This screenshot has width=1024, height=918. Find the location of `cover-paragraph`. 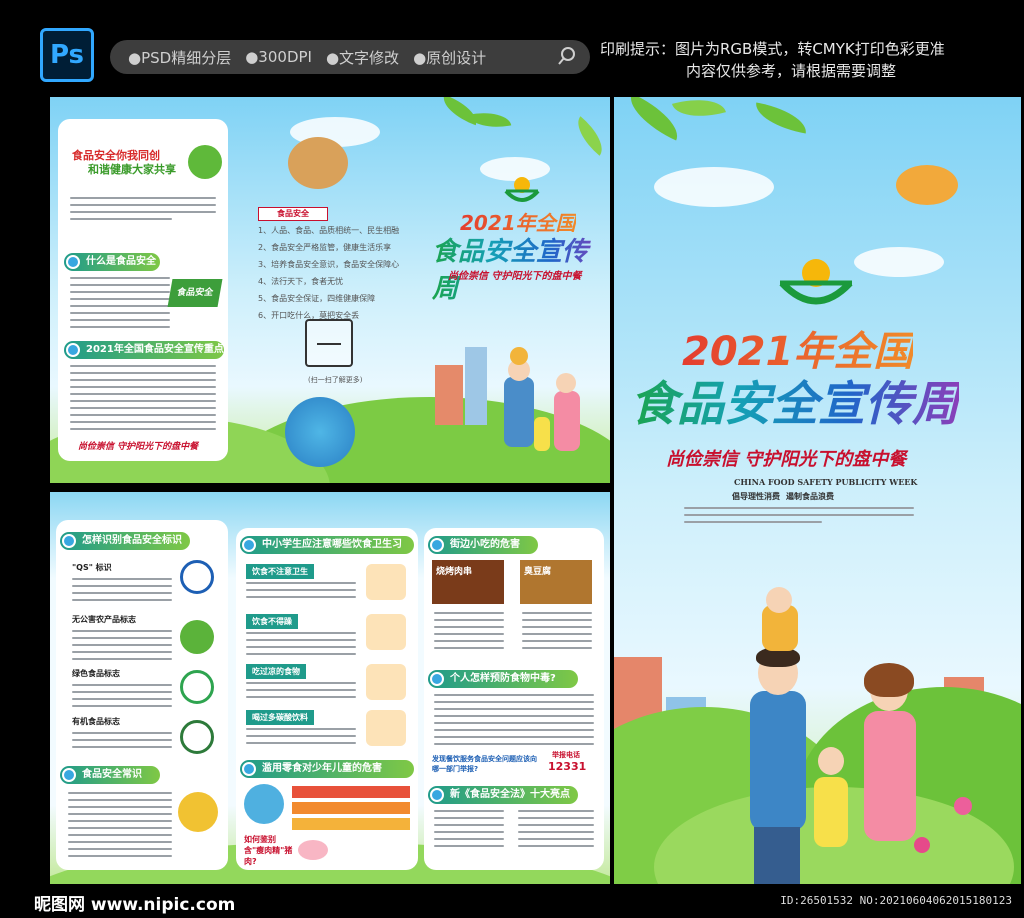

cover-paragraph is located at coordinates (799, 517).